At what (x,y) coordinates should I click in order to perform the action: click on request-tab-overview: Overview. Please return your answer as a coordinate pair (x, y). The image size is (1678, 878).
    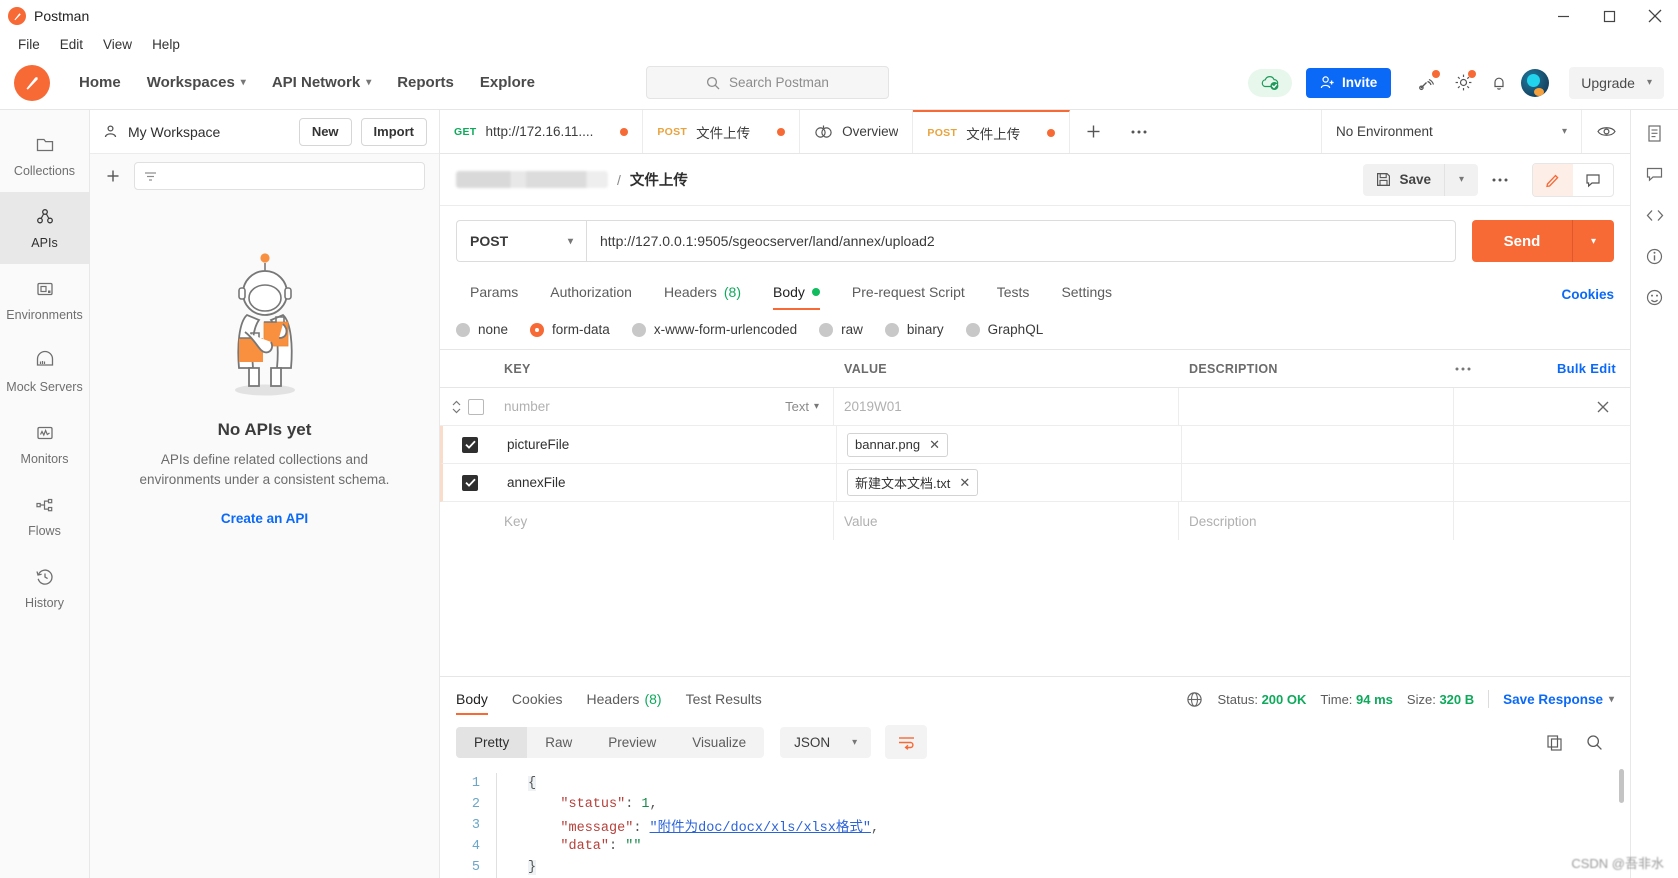
    Looking at the image, I should click on (857, 131).